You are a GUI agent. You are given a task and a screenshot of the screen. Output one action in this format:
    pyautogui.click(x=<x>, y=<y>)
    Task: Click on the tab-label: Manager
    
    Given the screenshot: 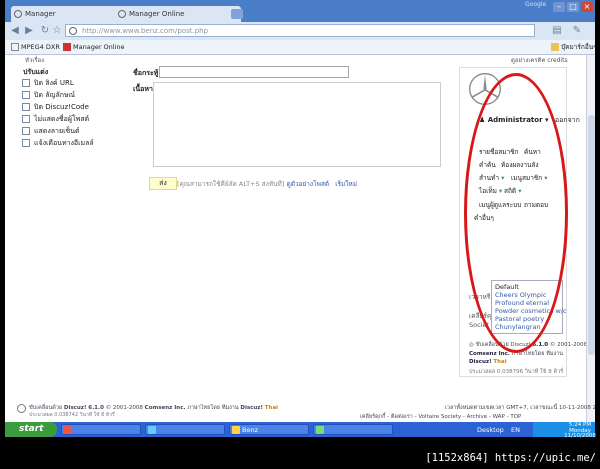 What is the action you would take?
    pyautogui.click(x=40, y=14)
    